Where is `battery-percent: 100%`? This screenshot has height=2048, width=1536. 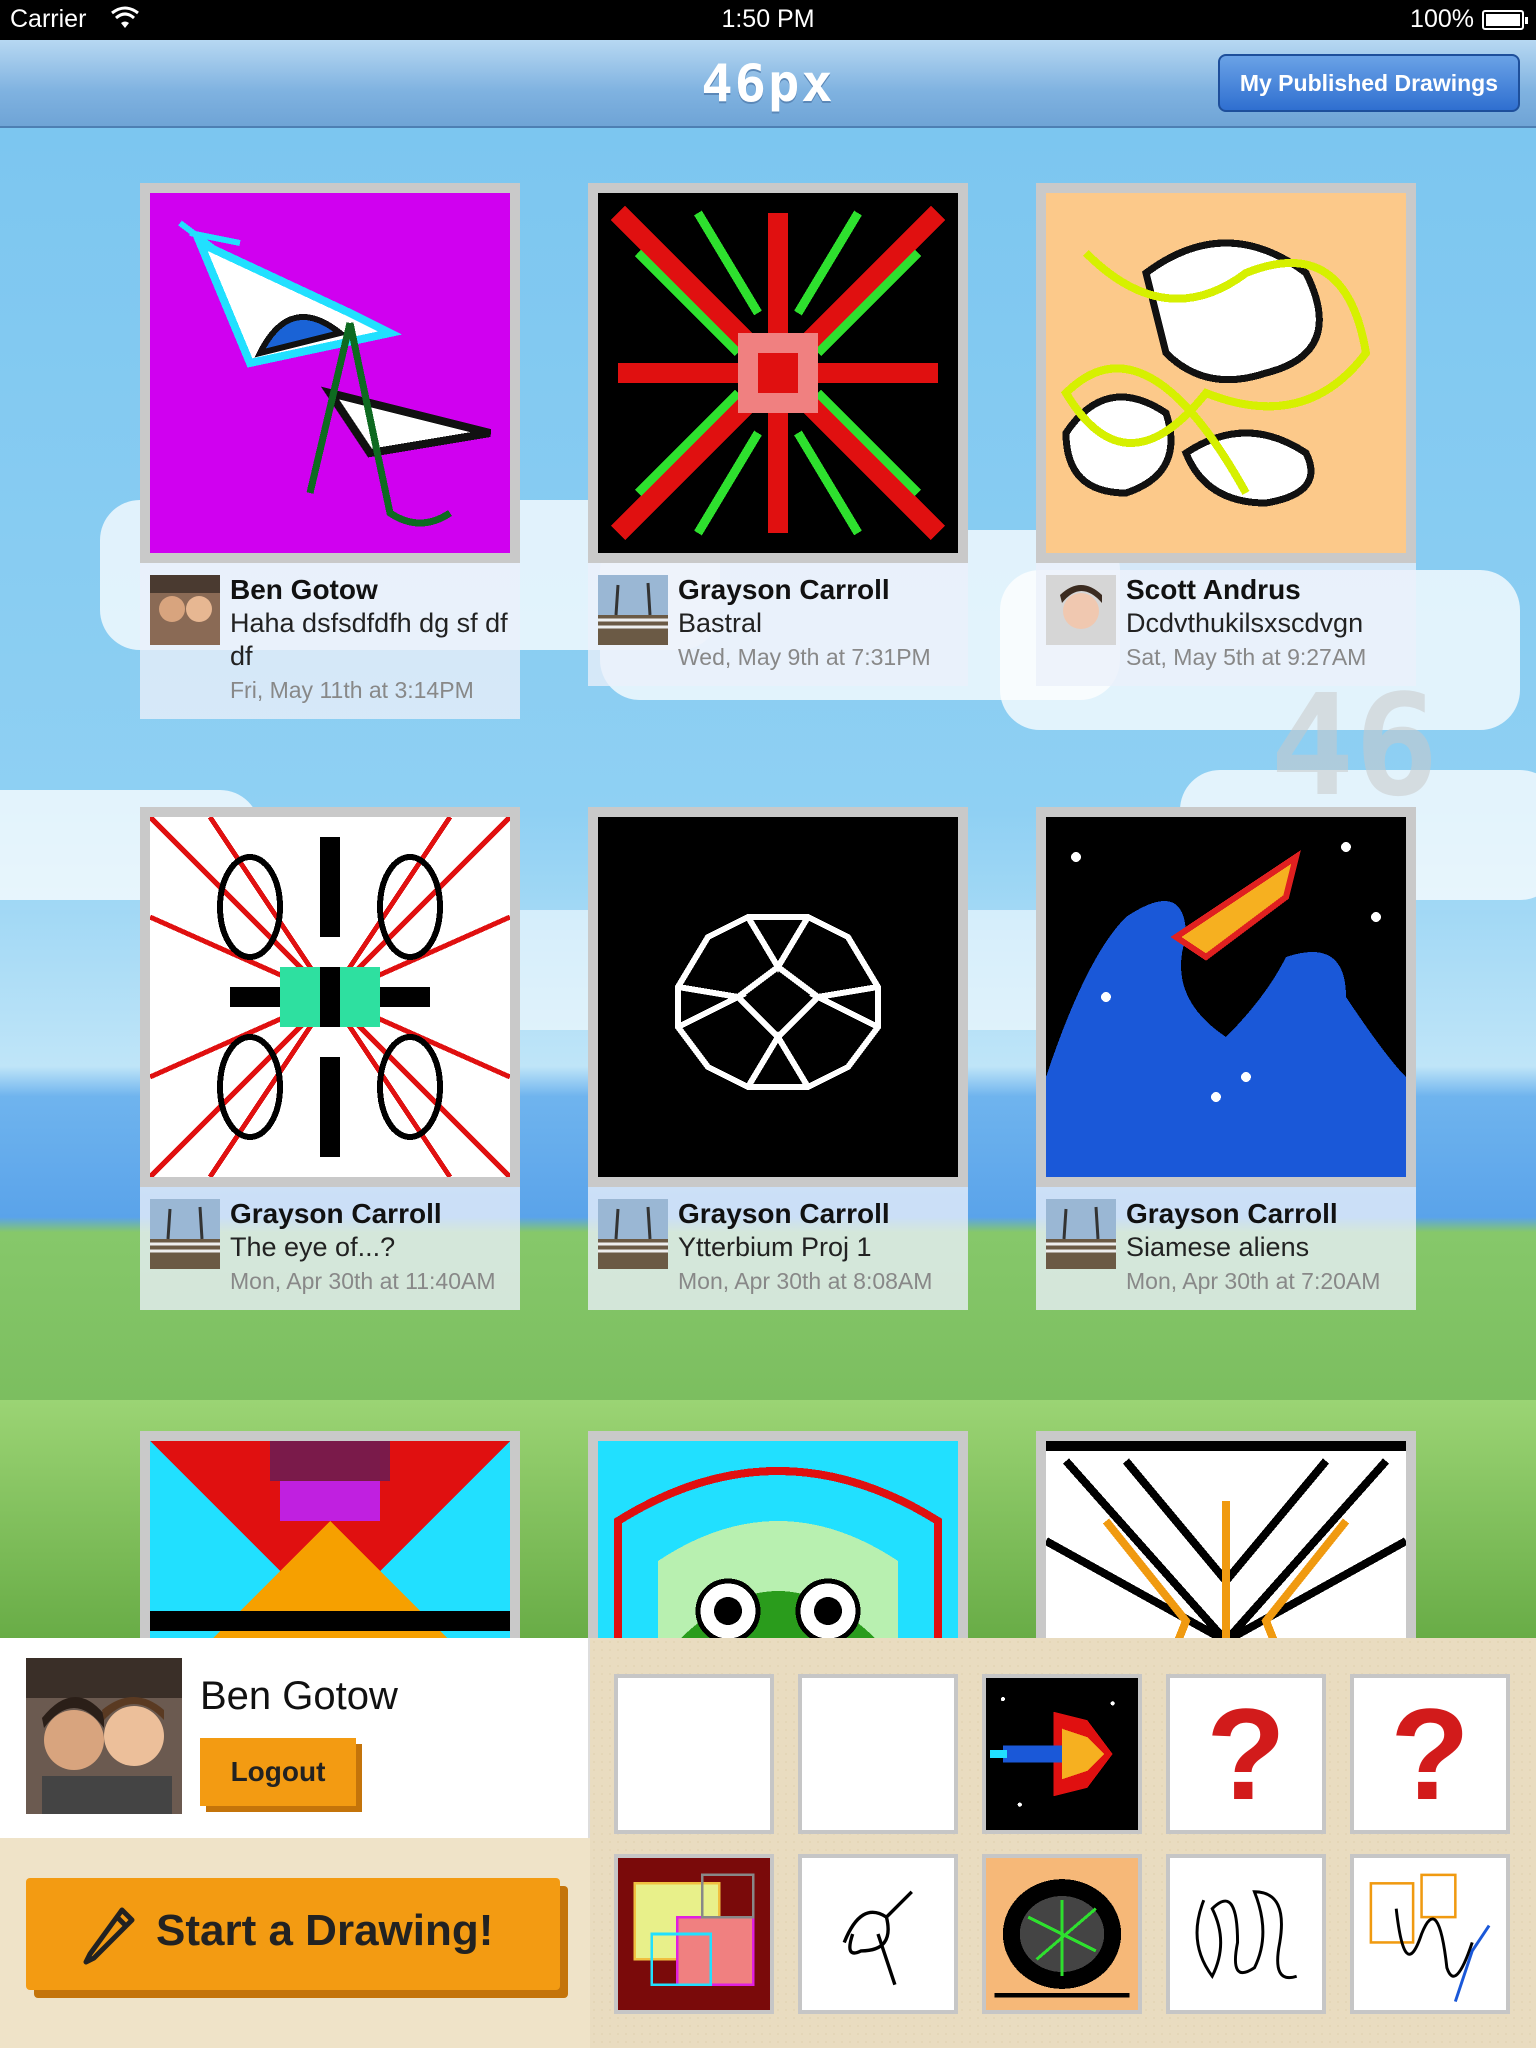 battery-percent: 100% is located at coordinates (1442, 19).